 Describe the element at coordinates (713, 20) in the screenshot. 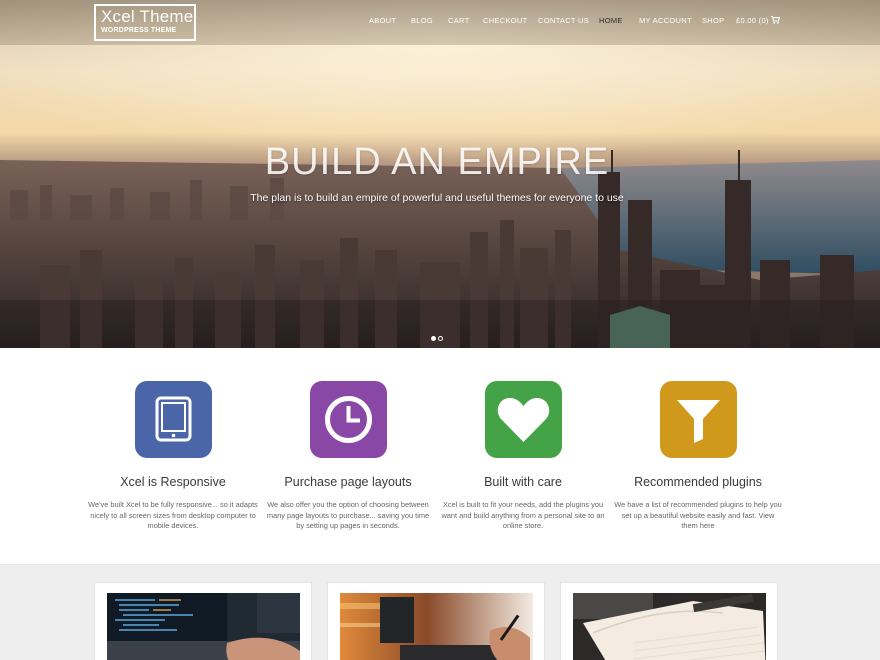

I see `nav-item-shop: SHOP` at that location.